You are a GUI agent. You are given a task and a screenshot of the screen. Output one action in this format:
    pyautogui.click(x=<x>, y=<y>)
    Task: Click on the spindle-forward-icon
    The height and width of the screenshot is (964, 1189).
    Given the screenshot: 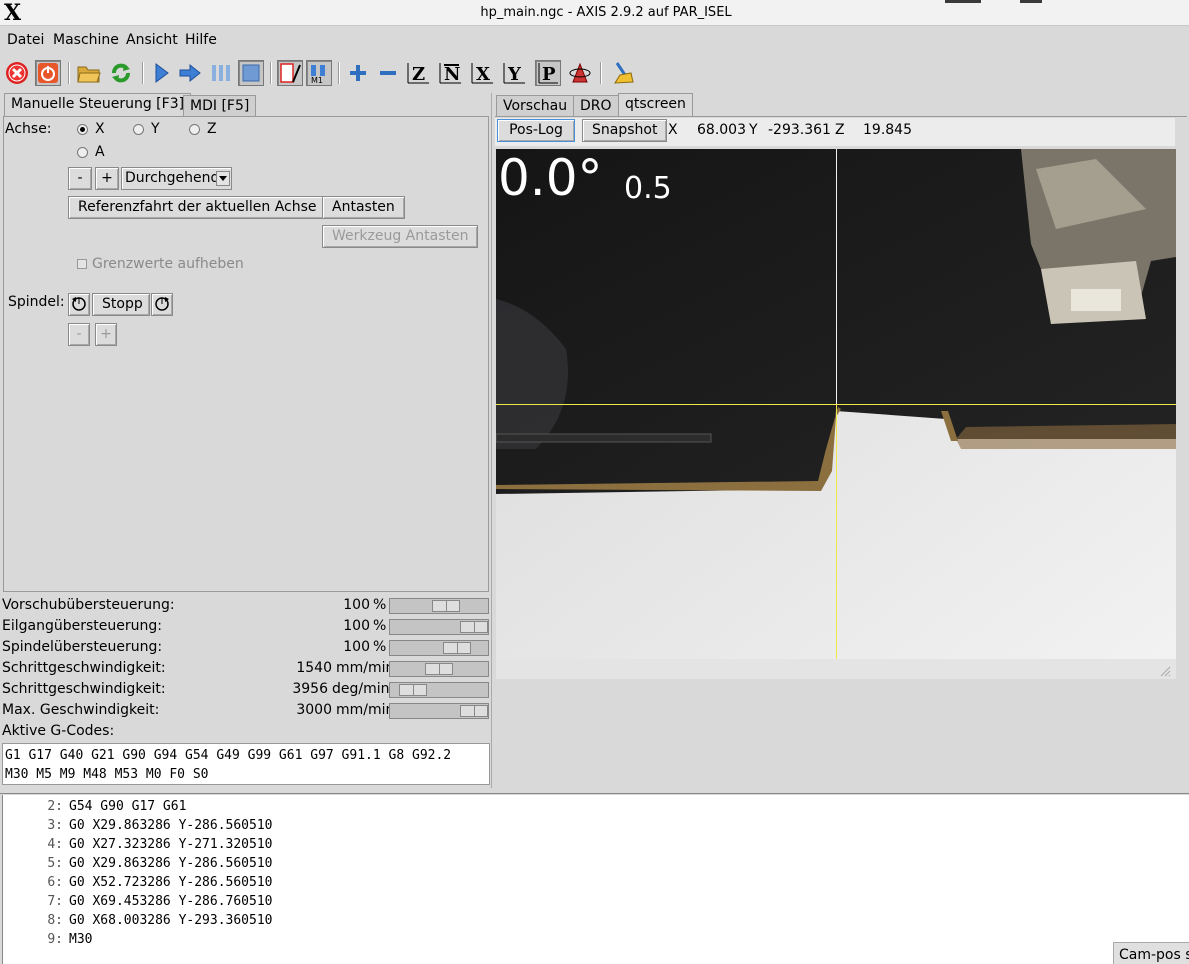 What is the action you would take?
    pyautogui.click(x=162, y=304)
    